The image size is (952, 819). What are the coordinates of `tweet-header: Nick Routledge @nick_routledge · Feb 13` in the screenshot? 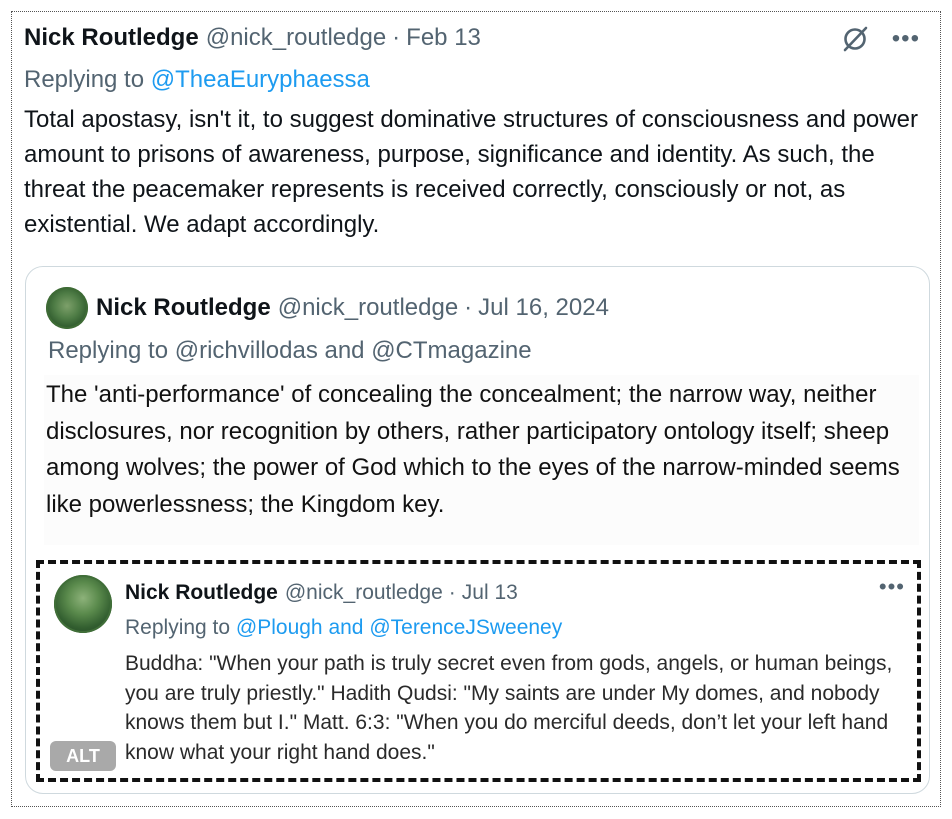 It's located at (476, 38).